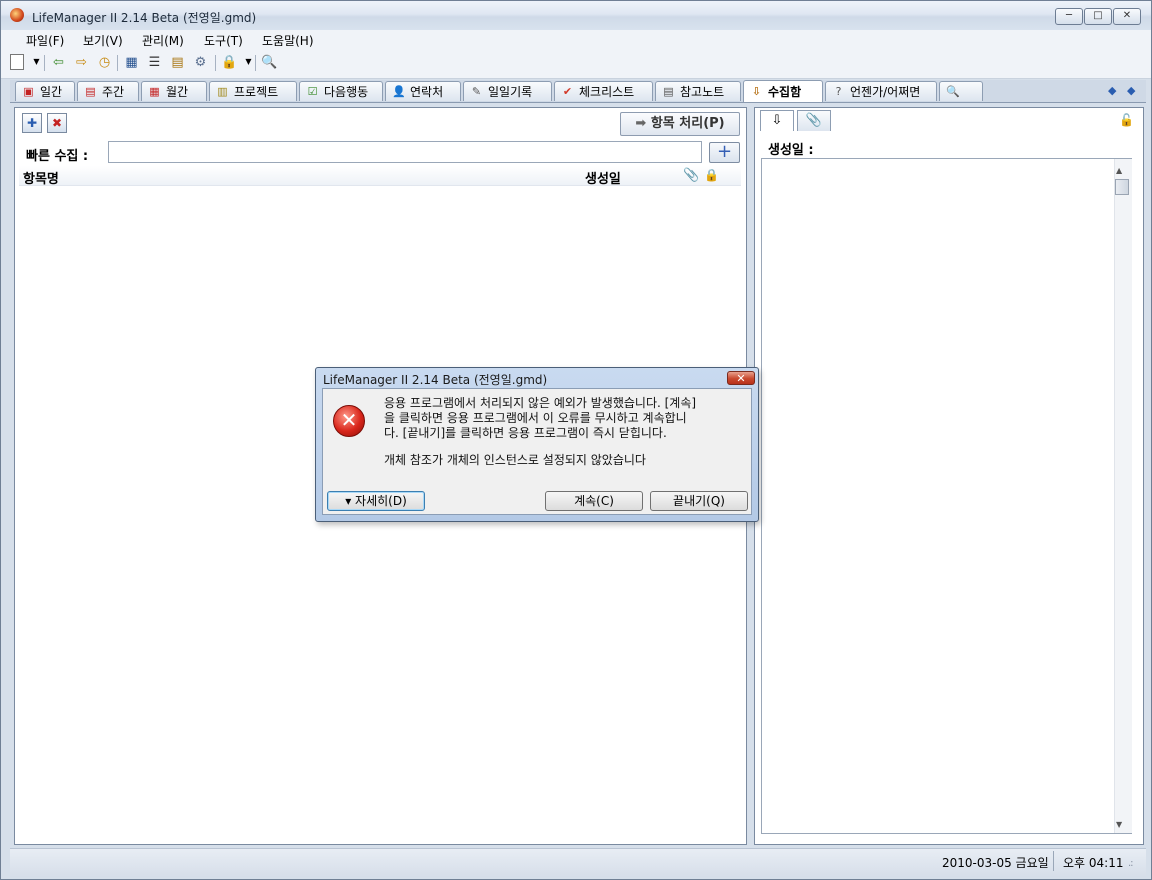 The height and width of the screenshot is (880, 1152). What do you see at coordinates (229, 62) in the screenshot?
I see `lock-icon: 🔒` at bounding box center [229, 62].